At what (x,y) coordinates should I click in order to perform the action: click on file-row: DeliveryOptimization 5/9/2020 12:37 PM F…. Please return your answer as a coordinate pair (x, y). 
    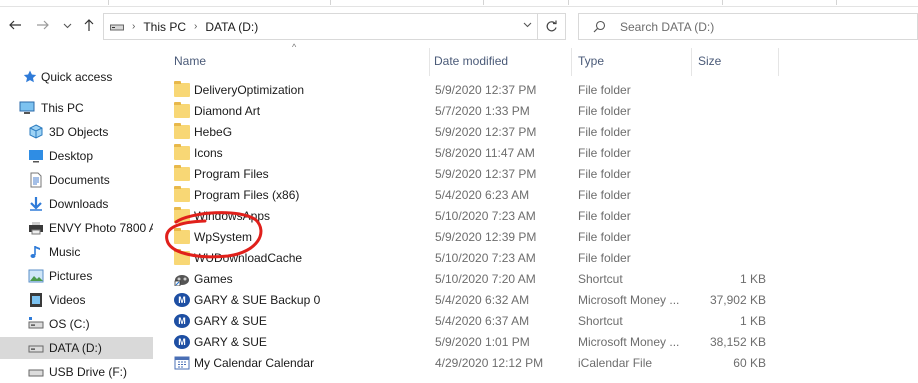
    Looking at the image, I should click on (473, 90).